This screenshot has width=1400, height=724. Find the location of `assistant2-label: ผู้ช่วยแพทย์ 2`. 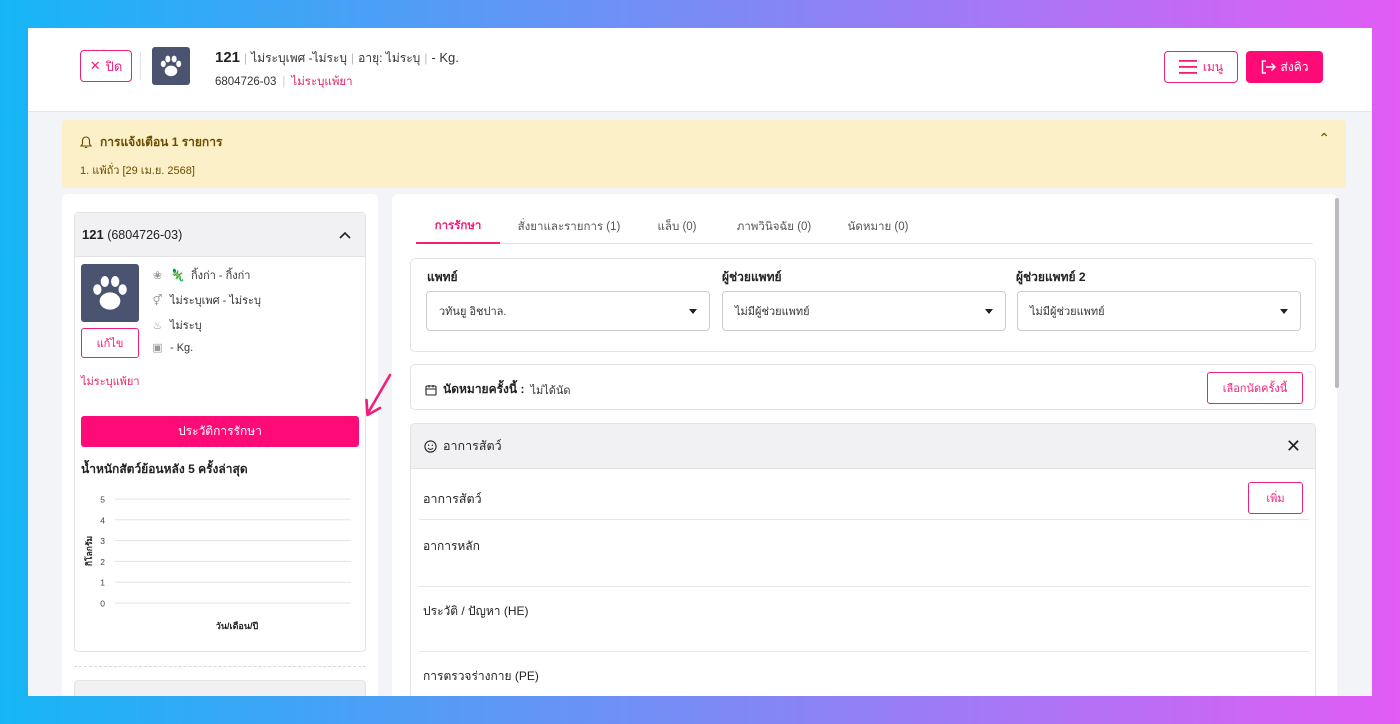

assistant2-label: ผู้ช่วยแพทย์ 2 is located at coordinates (1051, 277).